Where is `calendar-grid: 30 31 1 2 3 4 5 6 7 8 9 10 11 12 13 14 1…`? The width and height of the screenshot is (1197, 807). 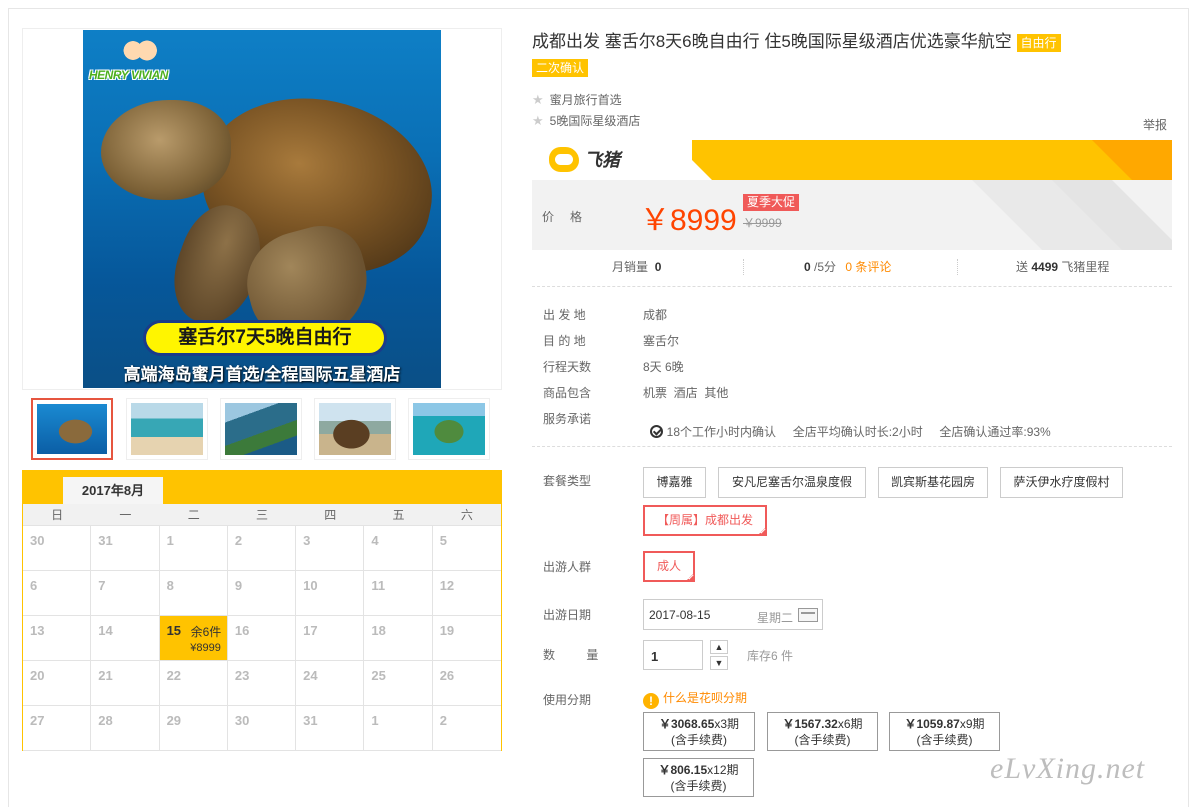 calendar-grid: 30 31 1 2 3 4 5 6 7 8 9 10 11 12 13 14 1… is located at coordinates (262, 638).